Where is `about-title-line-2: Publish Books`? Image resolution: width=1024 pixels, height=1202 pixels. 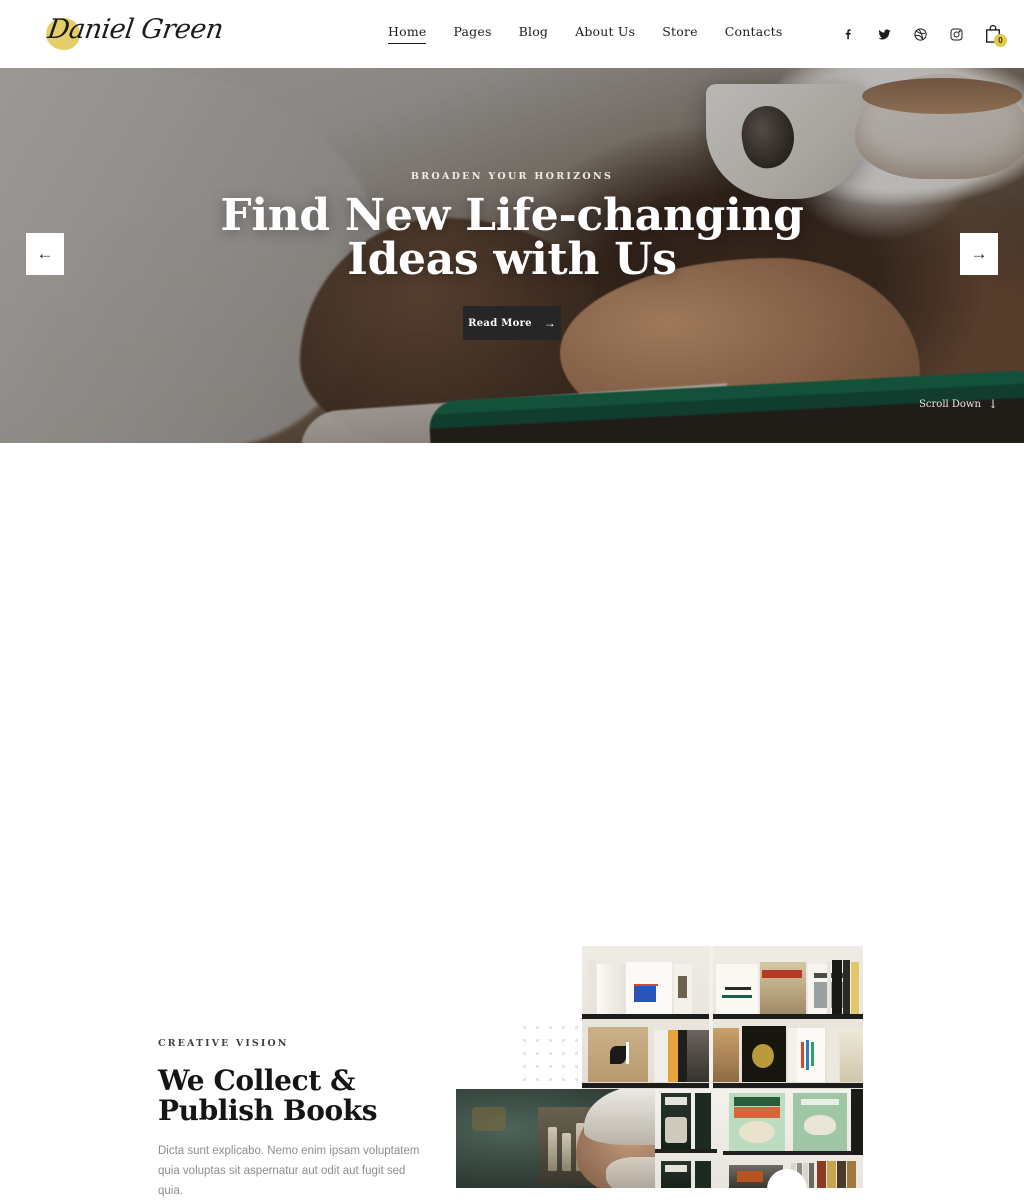 about-title-line-2: Publish Books is located at coordinates (268, 1111).